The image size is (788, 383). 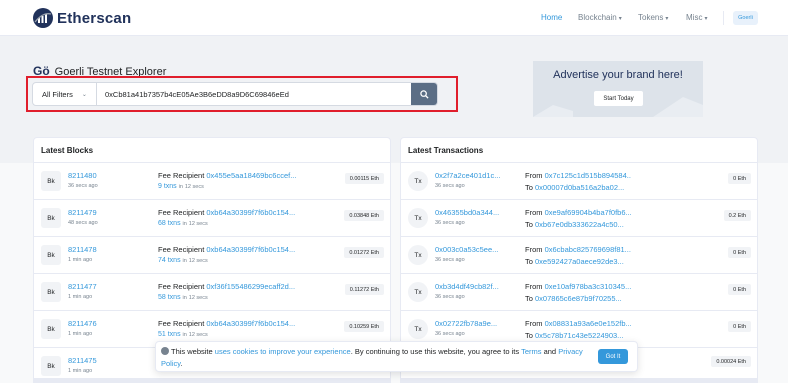 What do you see at coordinates (167, 186) in the screenshot?
I see `txns-link: 9 txns` at bounding box center [167, 186].